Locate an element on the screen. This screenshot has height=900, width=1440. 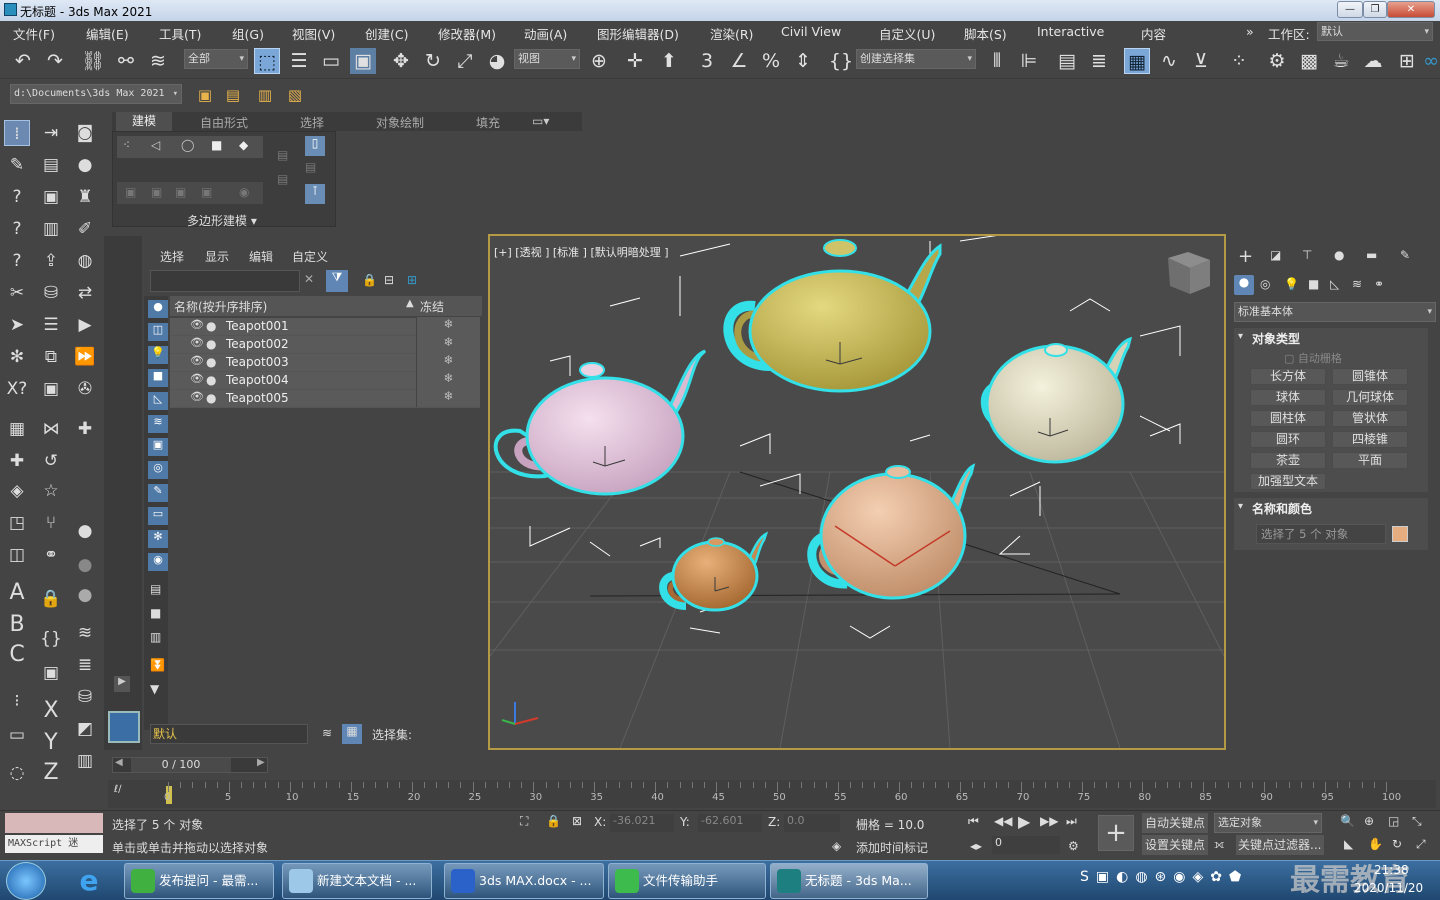
add-point-icon: ✚ is located at coordinates (17, 461).